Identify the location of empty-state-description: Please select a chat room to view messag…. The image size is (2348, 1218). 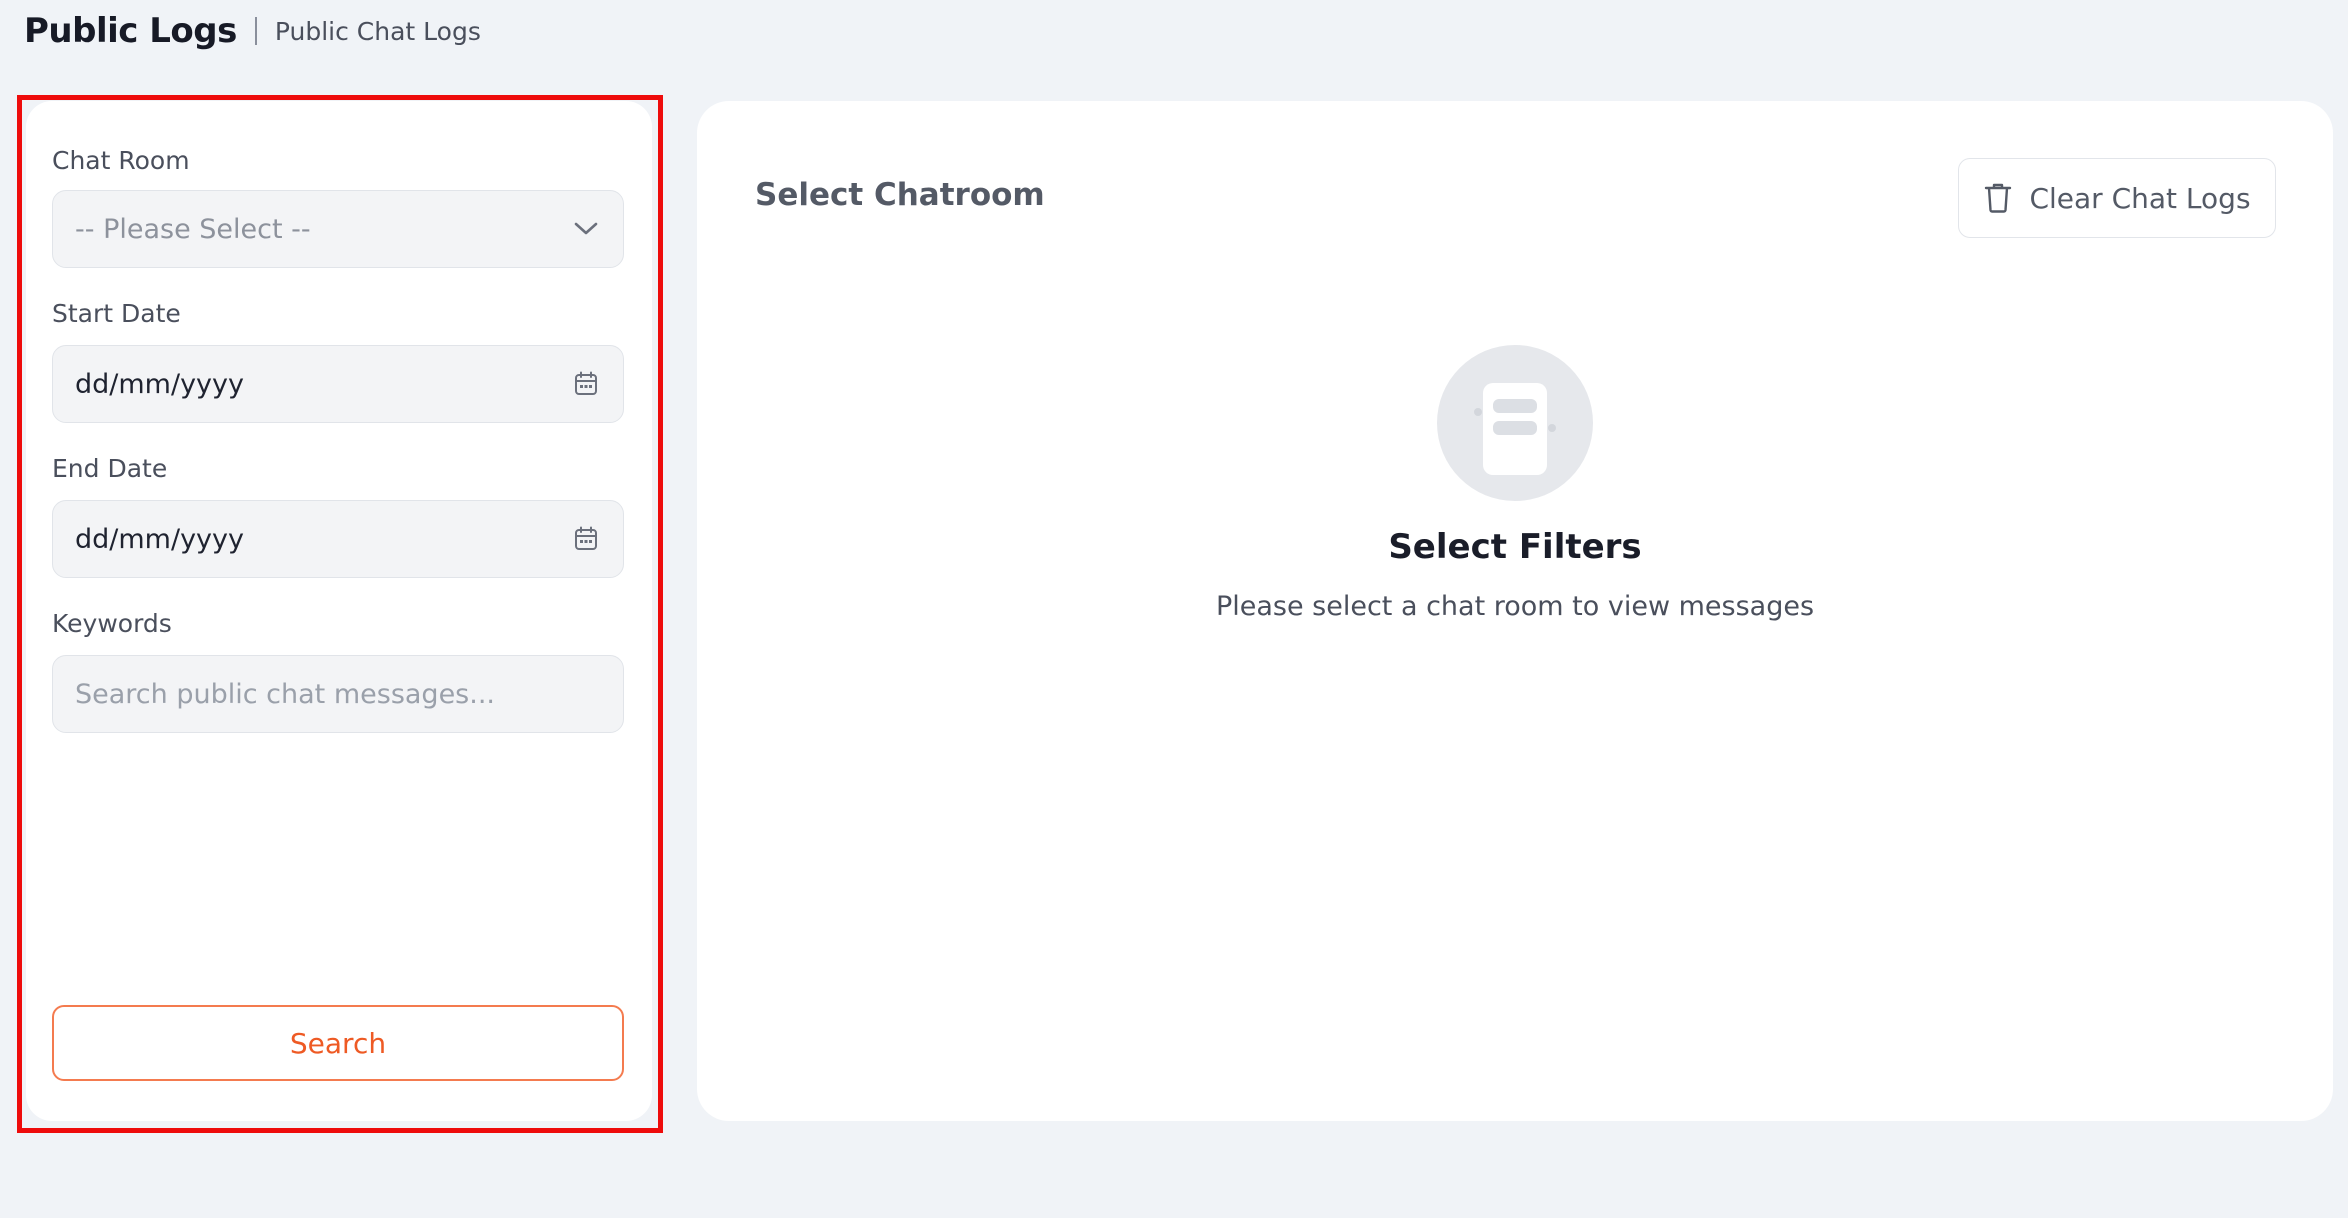
(1515, 606).